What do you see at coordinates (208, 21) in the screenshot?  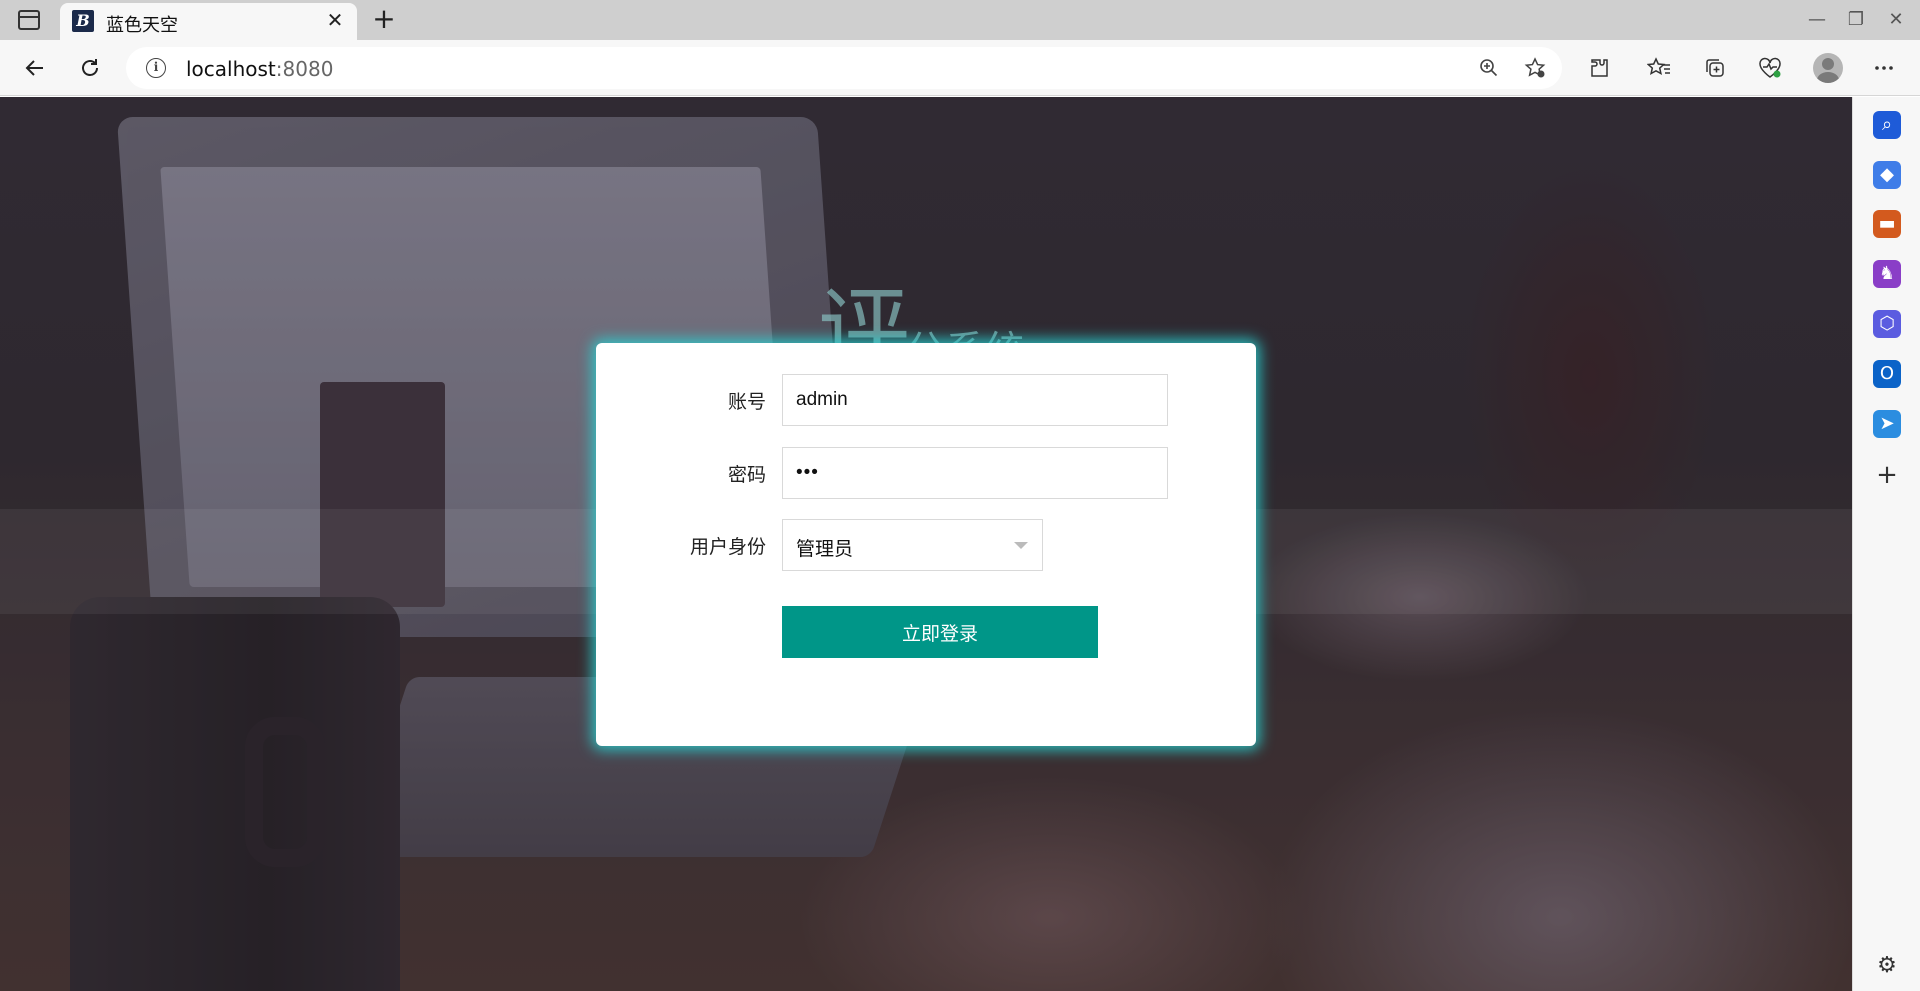 I see `browser-tab: B 蓝色天空 ✕` at bounding box center [208, 21].